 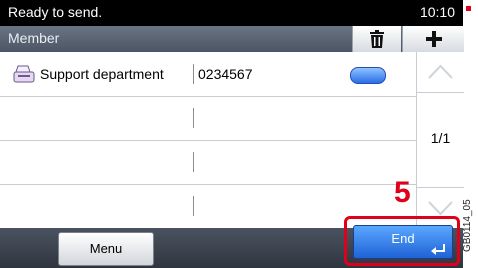 I want to click on delete-button, so click(x=376, y=39).